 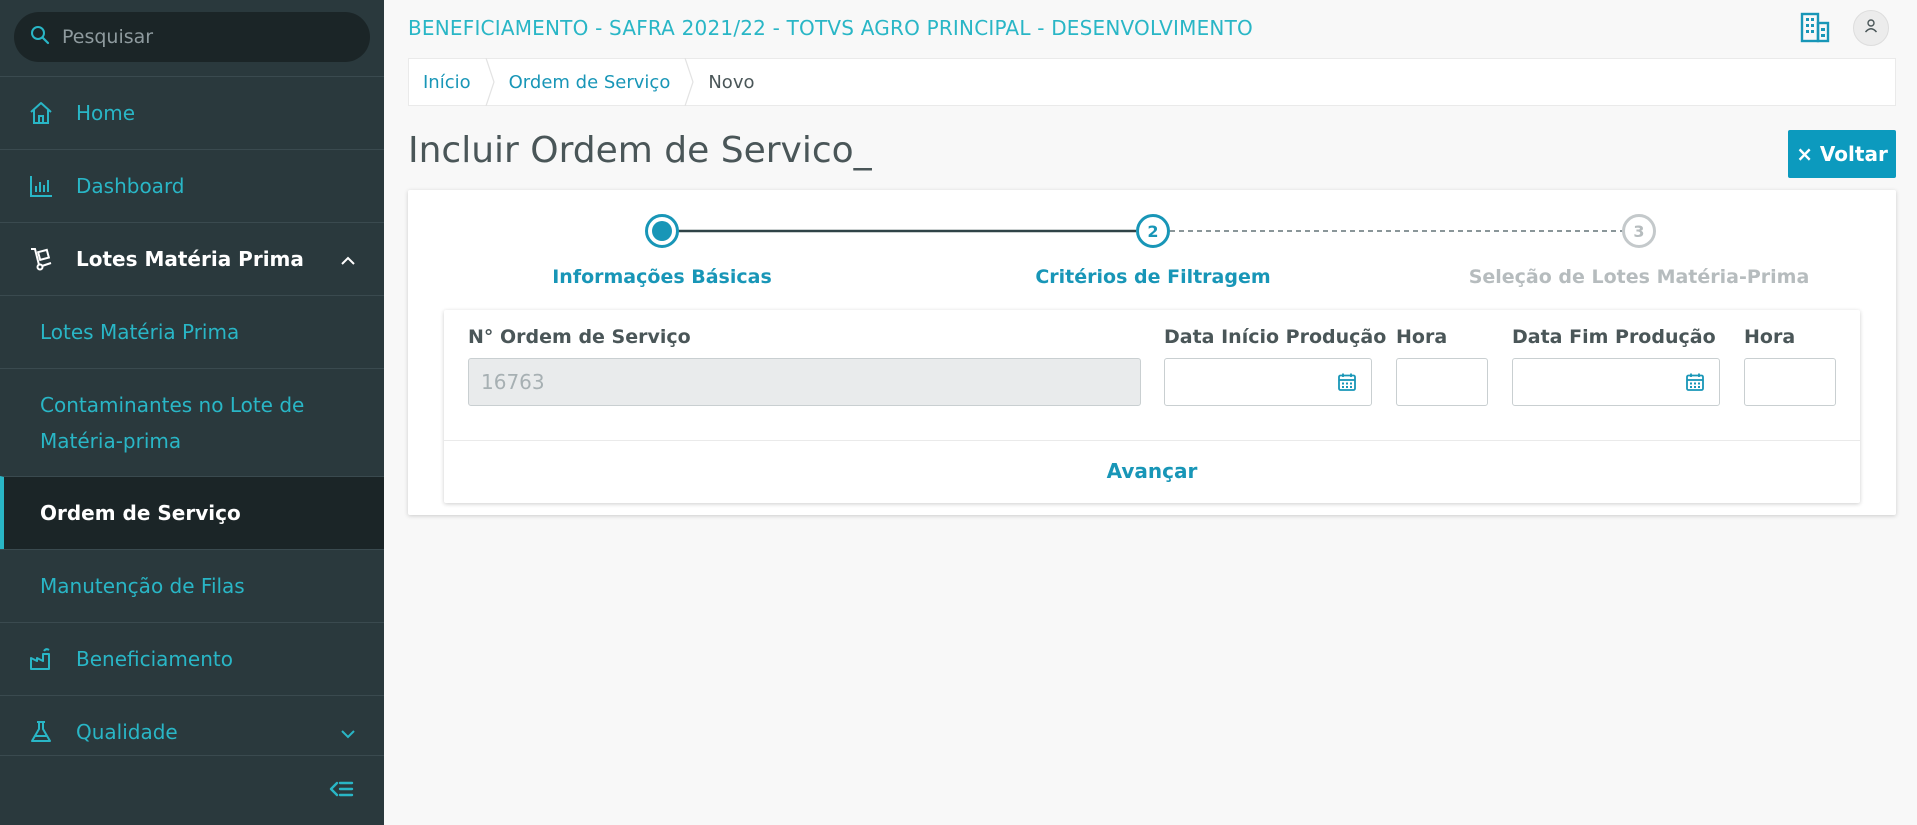 What do you see at coordinates (348, 732) in the screenshot?
I see `chevron-down-icon` at bounding box center [348, 732].